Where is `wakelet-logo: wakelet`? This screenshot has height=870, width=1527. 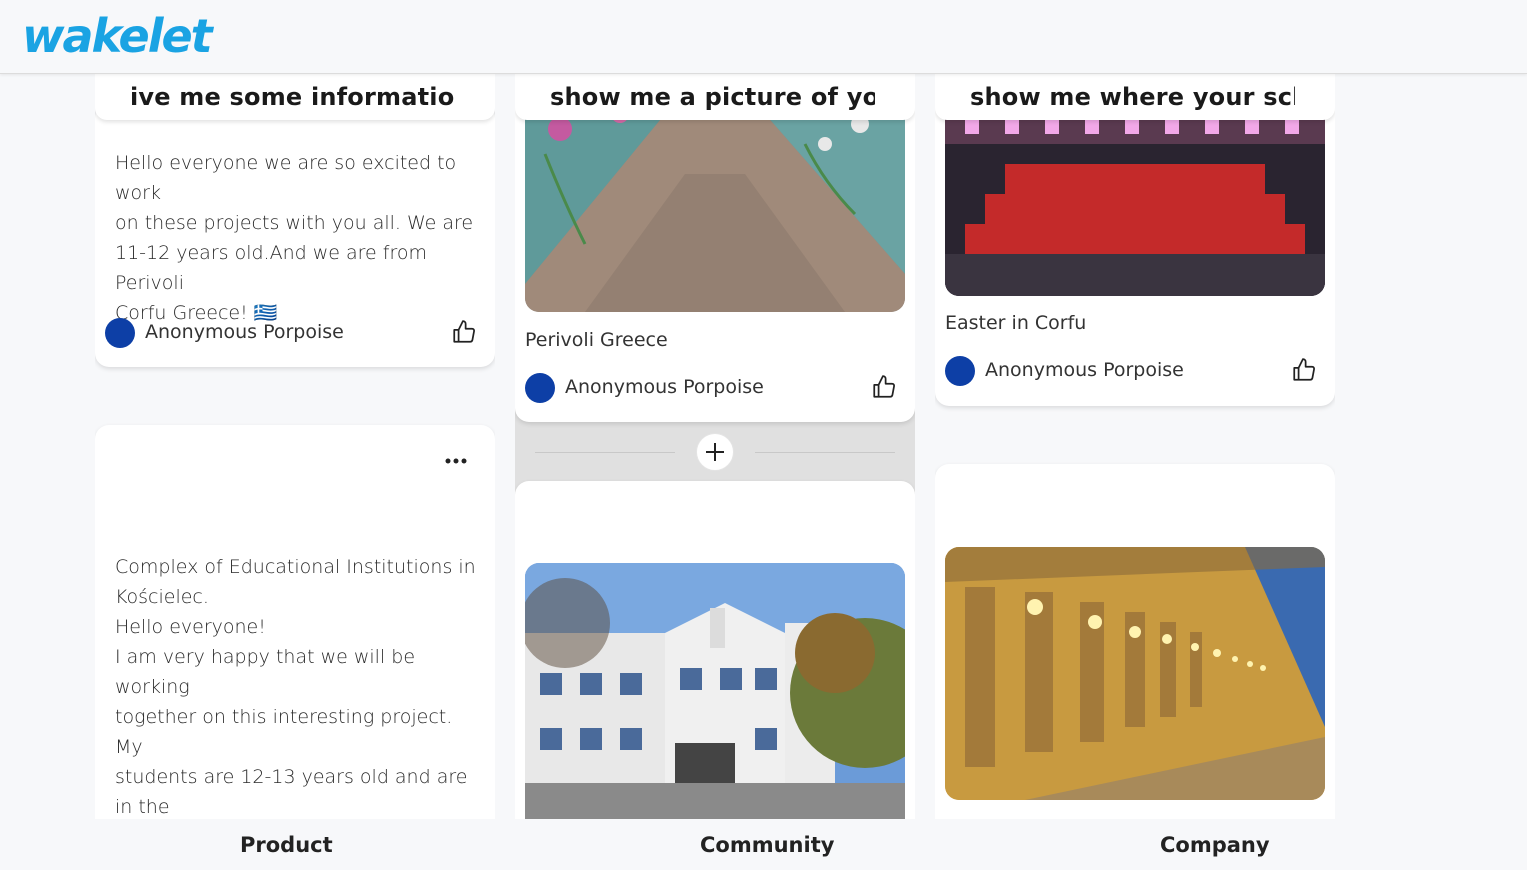
wakelet-logo: wakelet is located at coordinates (117, 36).